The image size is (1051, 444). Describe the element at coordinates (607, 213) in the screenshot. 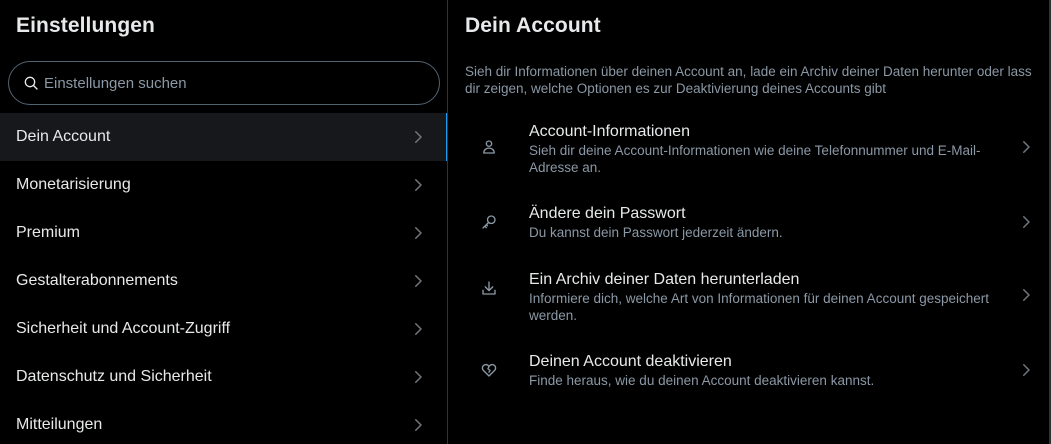

I see `option-title: Ändere dein Passwort` at that location.